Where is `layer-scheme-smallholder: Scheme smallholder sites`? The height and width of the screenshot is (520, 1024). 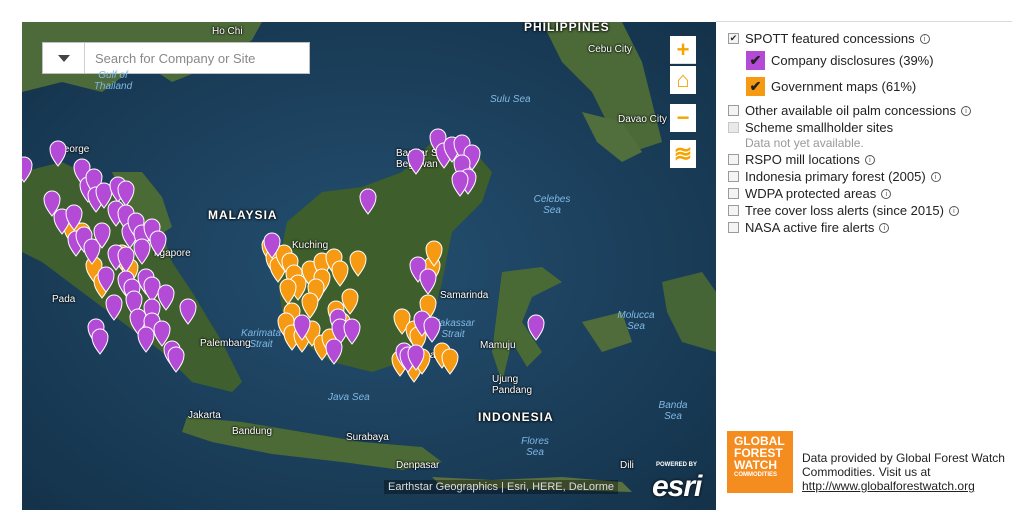
layer-scheme-smallholder: Scheme smallholder sites is located at coordinates (873, 127).